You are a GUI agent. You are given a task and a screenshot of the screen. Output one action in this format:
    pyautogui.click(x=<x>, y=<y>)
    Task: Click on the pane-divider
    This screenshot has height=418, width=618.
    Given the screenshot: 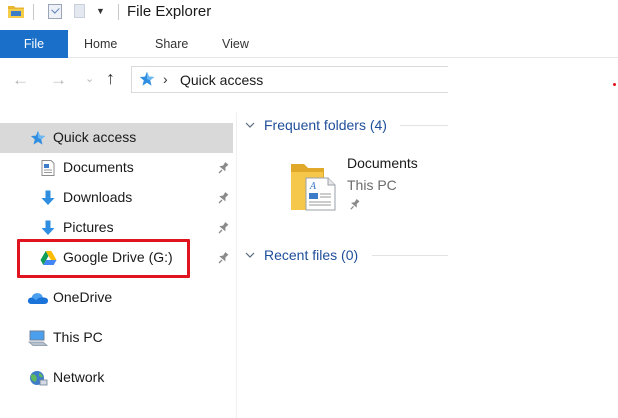 What is the action you would take?
    pyautogui.click(x=236, y=265)
    